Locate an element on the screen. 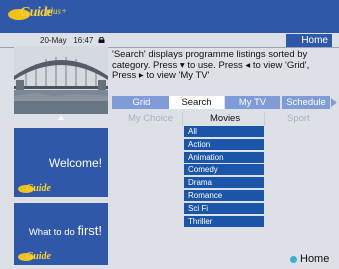 The width and height of the screenshot is (339, 269). list-item: Action is located at coordinates (224, 144).